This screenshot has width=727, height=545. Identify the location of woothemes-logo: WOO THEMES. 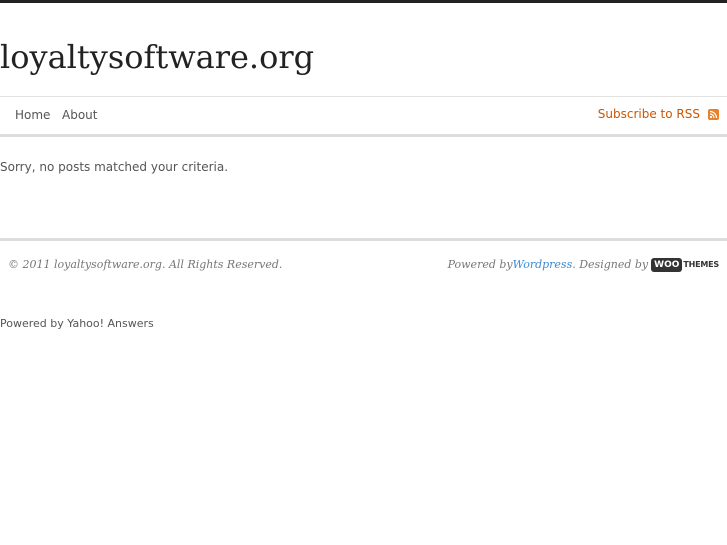
(685, 265).